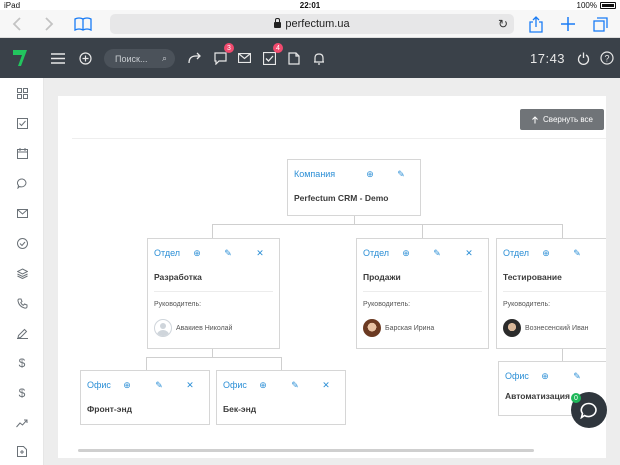  I want to click on lead-person: Барская Ирина, so click(398, 328).